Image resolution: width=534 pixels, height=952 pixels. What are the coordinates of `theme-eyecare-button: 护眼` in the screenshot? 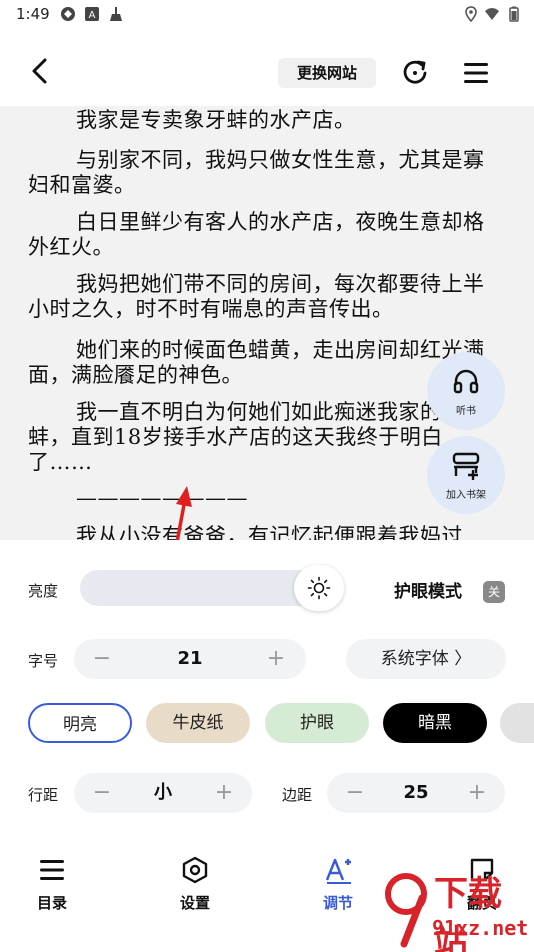 It's located at (317, 723).